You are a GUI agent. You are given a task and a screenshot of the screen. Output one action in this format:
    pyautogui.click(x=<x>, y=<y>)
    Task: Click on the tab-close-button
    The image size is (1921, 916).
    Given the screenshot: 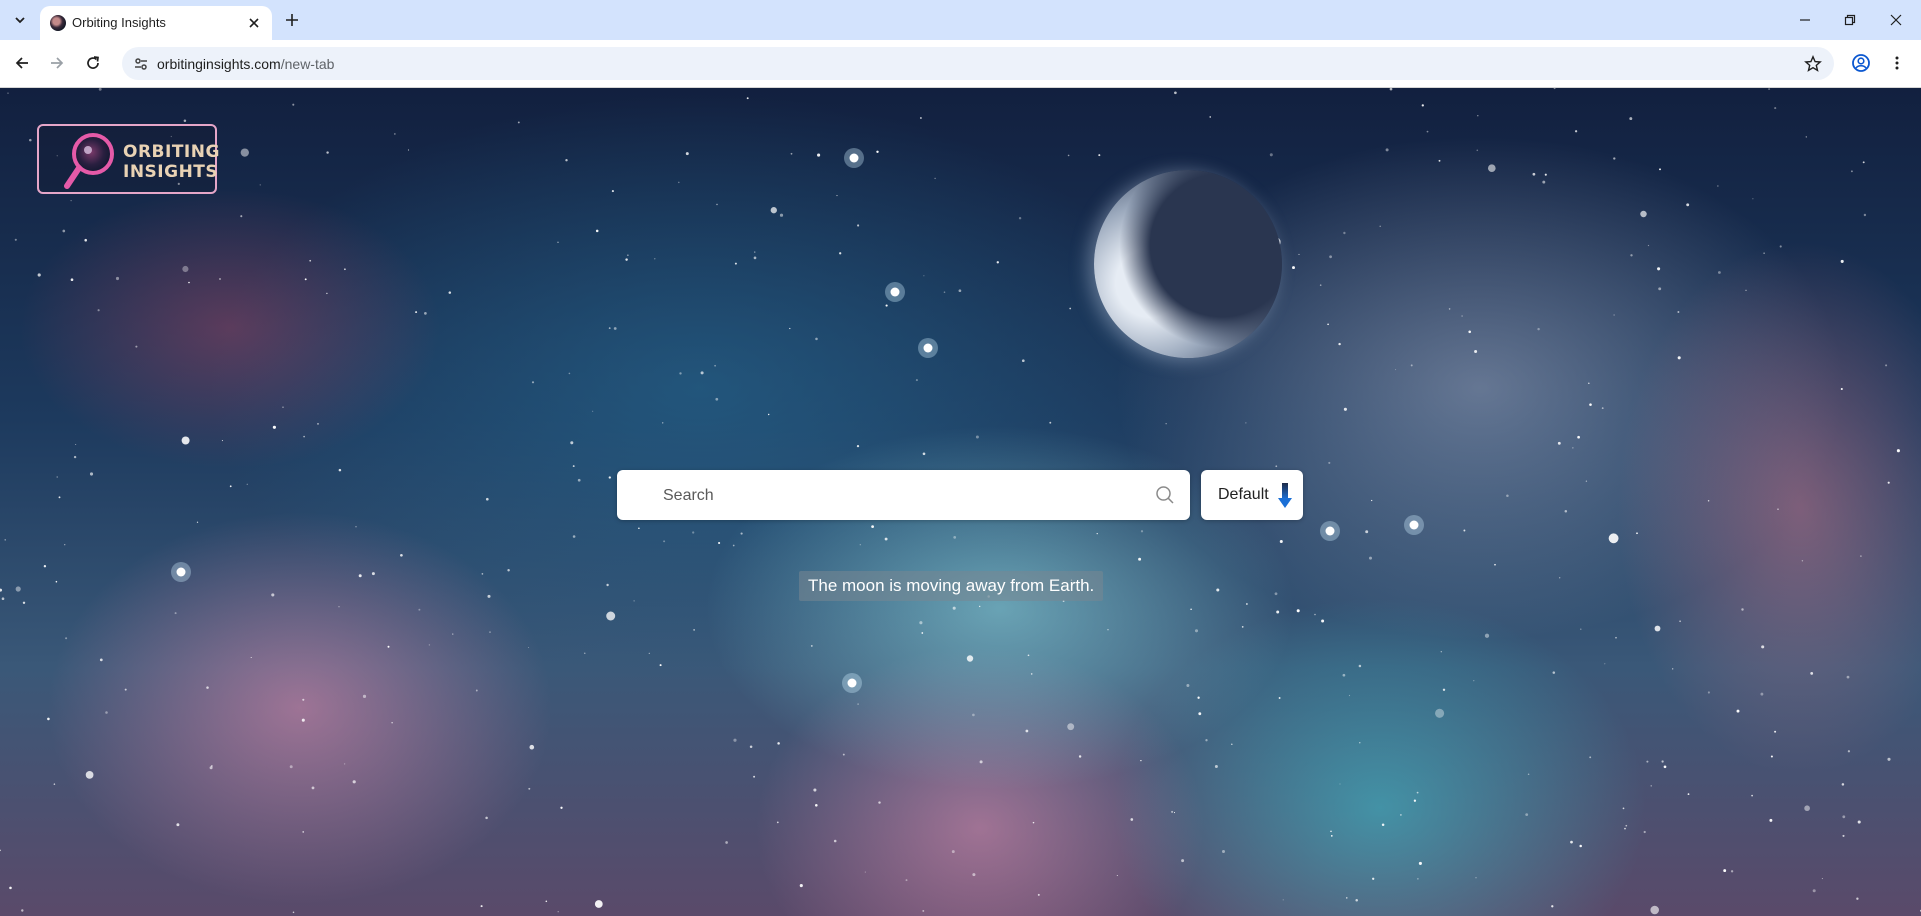 What is the action you would take?
    pyautogui.click(x=254, y=23)
    